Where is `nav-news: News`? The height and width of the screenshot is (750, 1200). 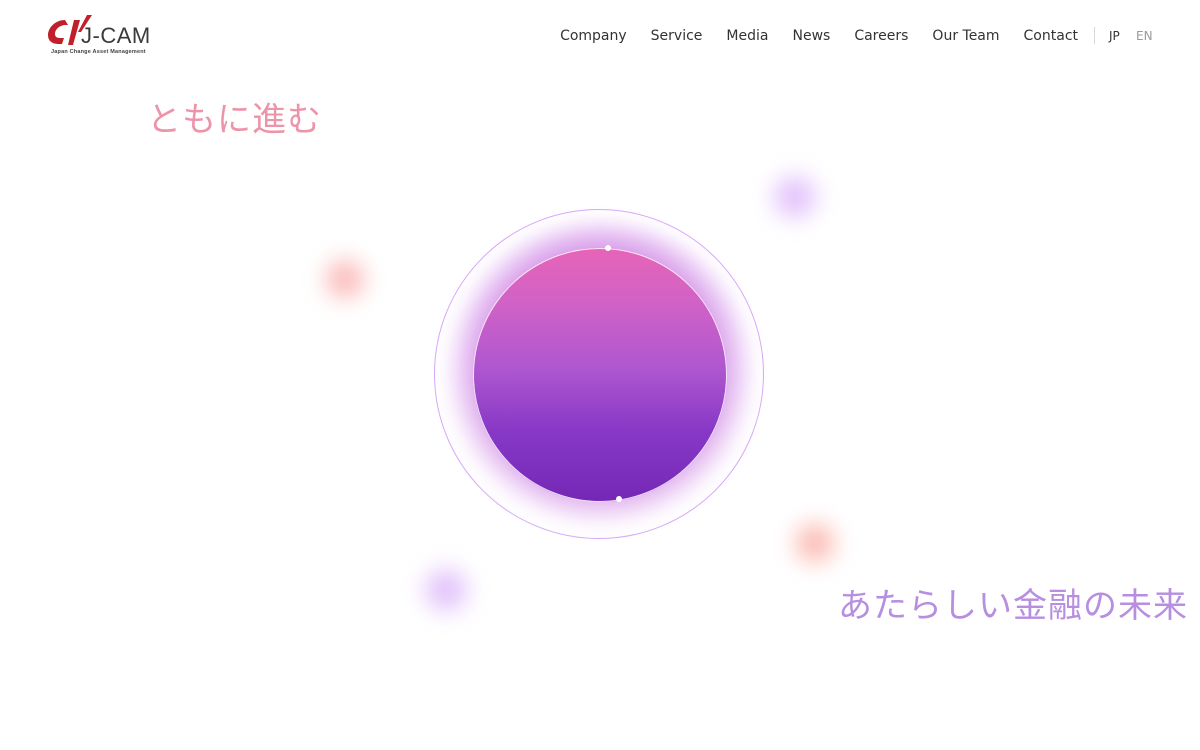 nav-news: News is located at coordinates (811, 36).